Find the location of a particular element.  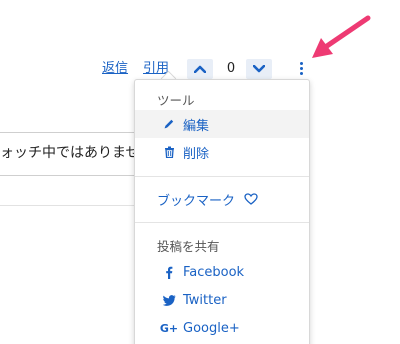

share-facebook-item: Facebook is located at coordinates (222, 272).